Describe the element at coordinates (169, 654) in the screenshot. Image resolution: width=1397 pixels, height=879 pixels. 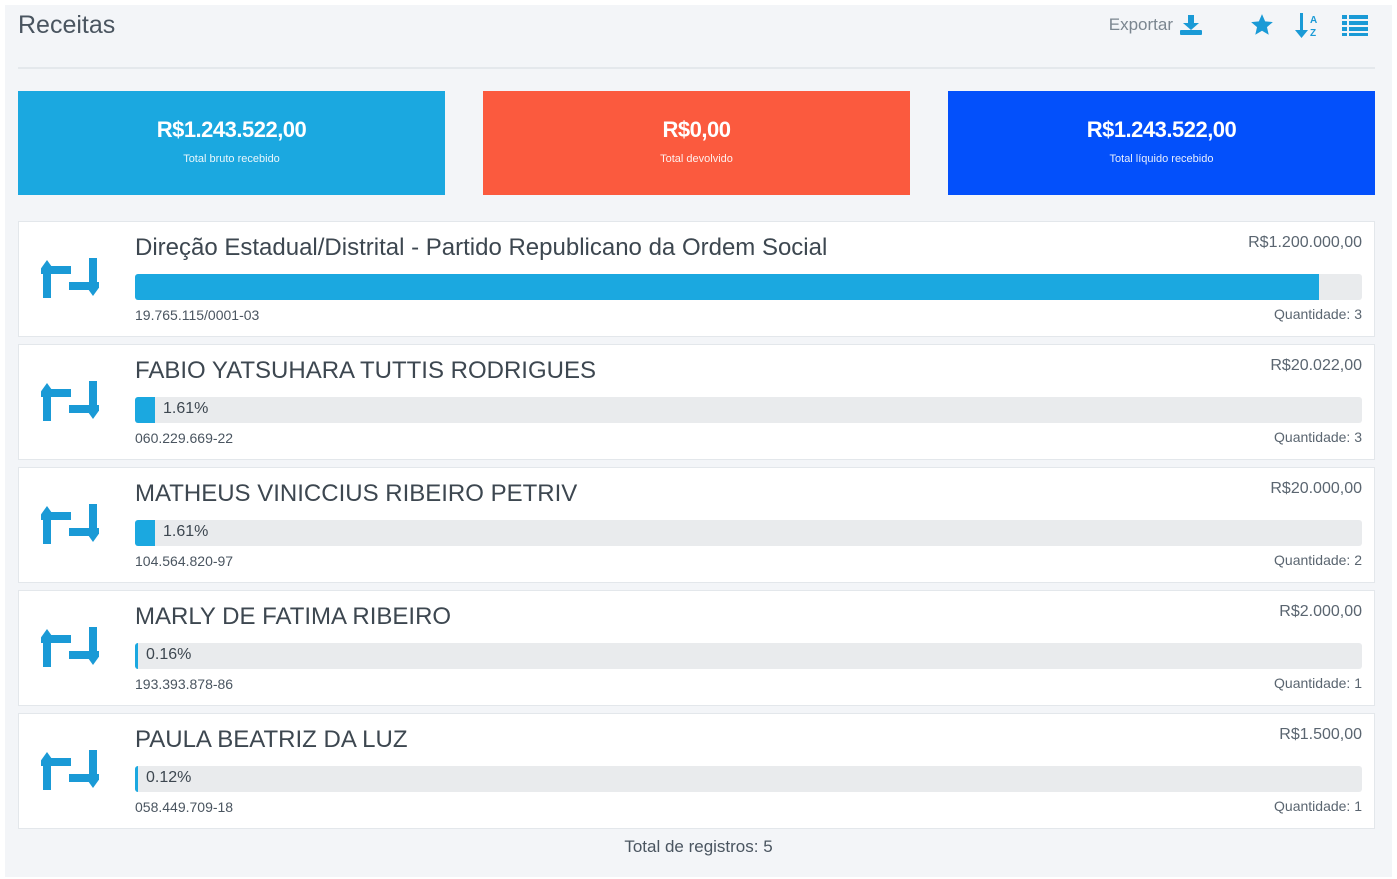
I see `progress-percent: 0.16%` at that location.